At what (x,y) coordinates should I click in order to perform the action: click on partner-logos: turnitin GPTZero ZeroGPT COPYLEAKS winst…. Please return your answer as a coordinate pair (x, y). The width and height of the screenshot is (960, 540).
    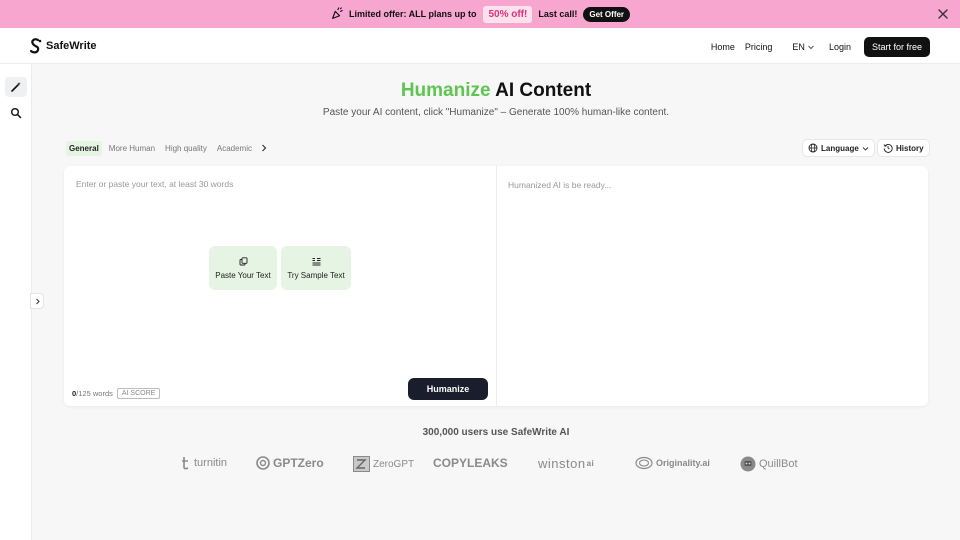
    Looking at the image, I should click on (480, 465).